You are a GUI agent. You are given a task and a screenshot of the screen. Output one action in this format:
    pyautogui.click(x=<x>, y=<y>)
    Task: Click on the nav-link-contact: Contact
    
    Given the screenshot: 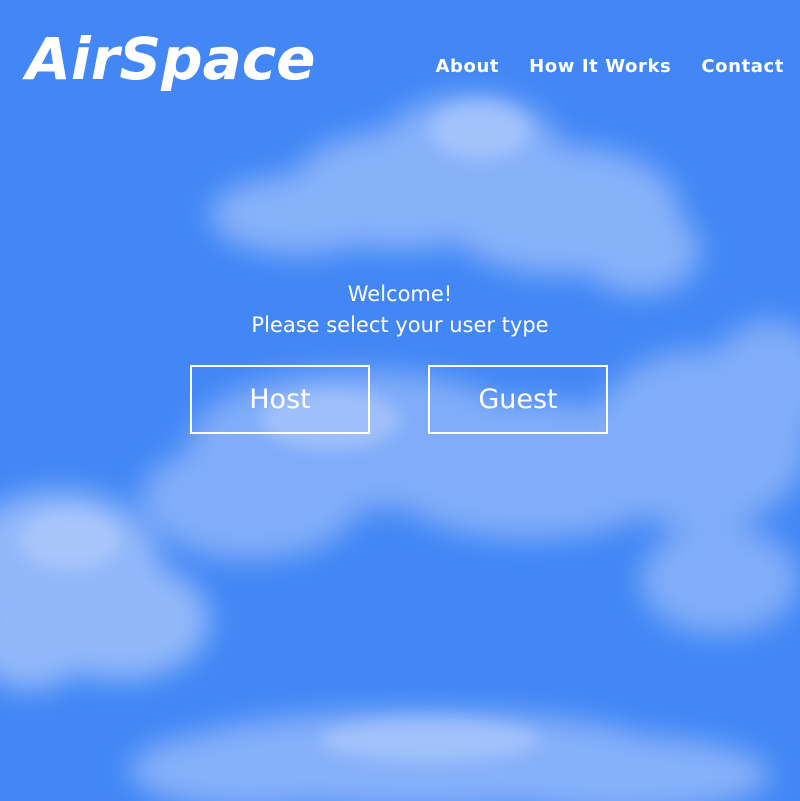 What is the action you would take?
    pyautogui.click(x=742, y=66)
    